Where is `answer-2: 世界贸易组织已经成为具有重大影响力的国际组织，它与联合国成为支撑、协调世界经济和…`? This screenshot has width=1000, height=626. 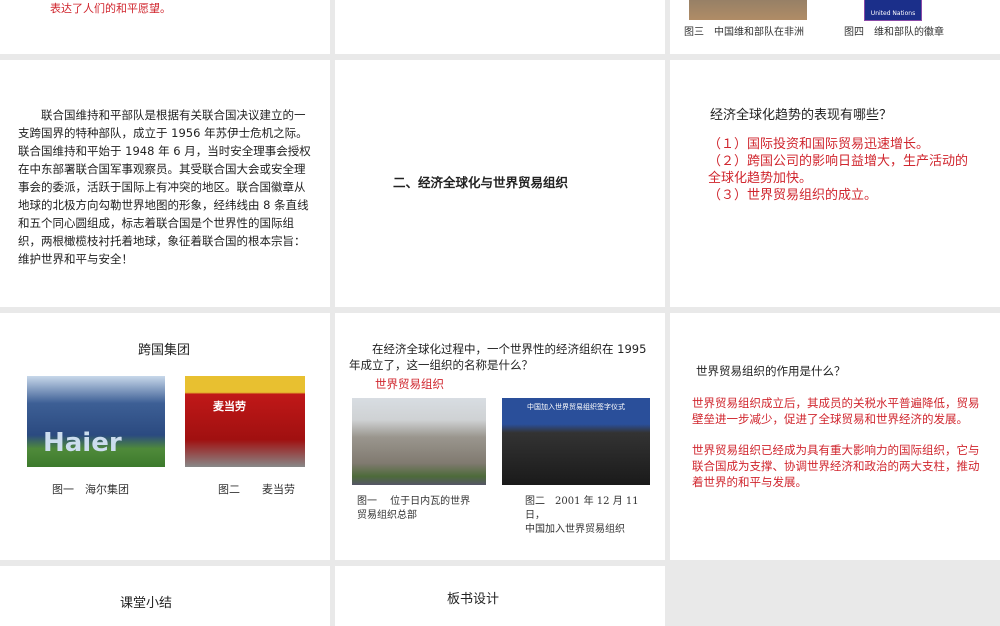 answer-2: 世界贸易组织已经成为具有重大影响力的国际组织，它与联合国成为支撑、协调世界经济和… is located at coordinates (836, 466).